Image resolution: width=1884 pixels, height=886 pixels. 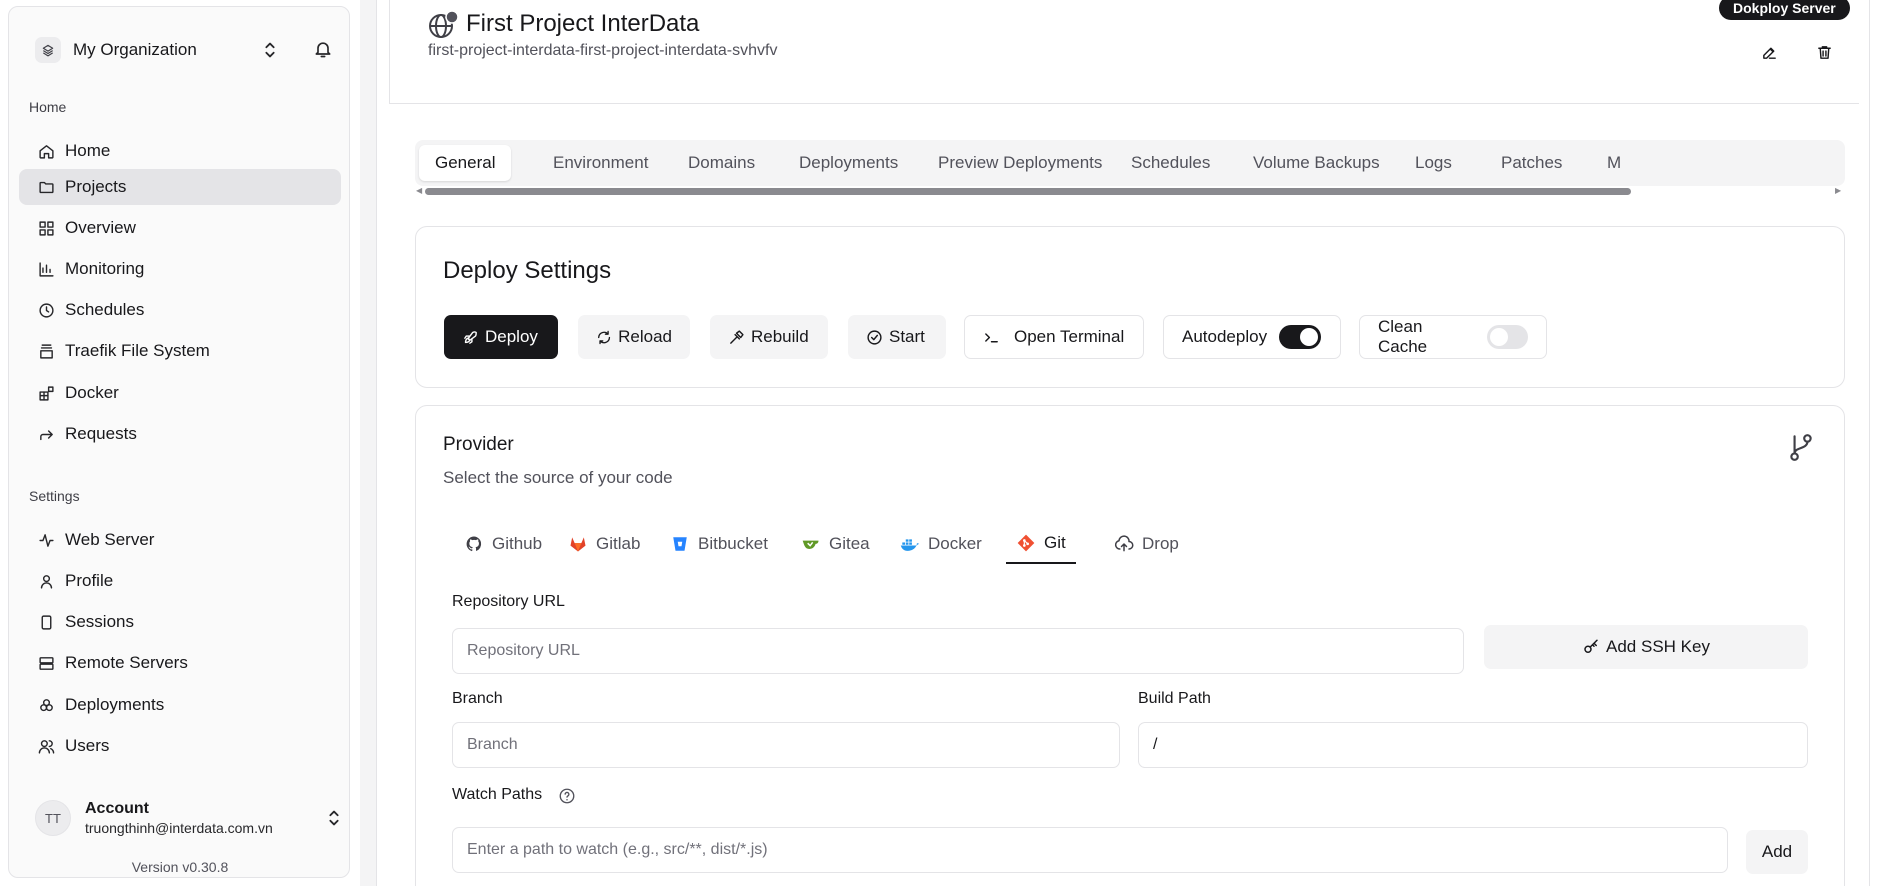 What do you see at coordinates (105, 309) in the screenshot?
I see `sidebar-item-label: Schedules` at bounding box center [105, 309].